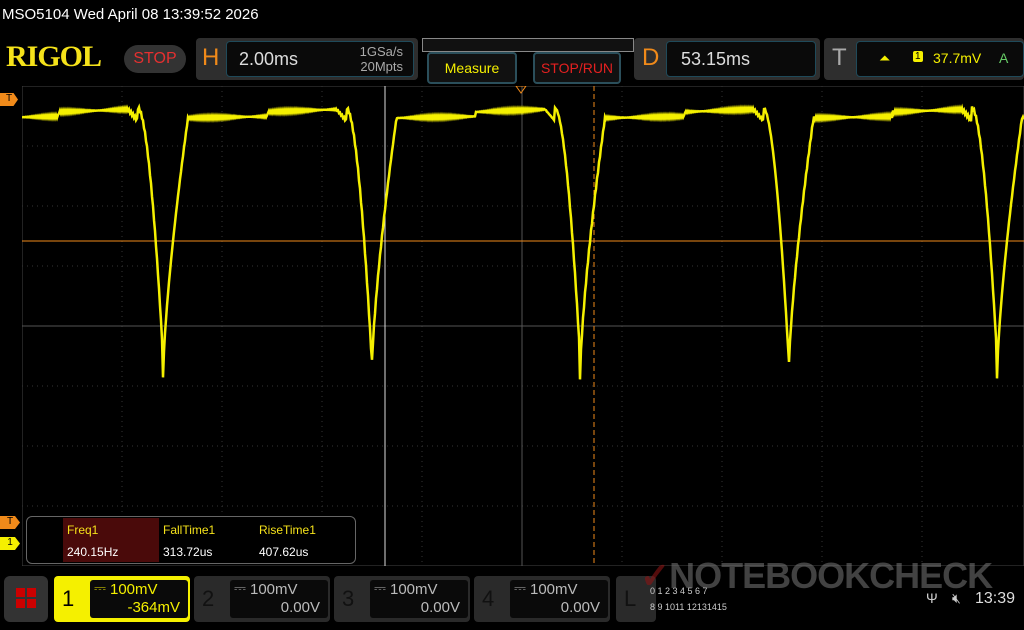 This screenshot has width=1024, height=630. Describe the element at coordinates (688, 607) in the screenshot. I see `logic-bits-row2: 8 9 1011 12131415` at that location.